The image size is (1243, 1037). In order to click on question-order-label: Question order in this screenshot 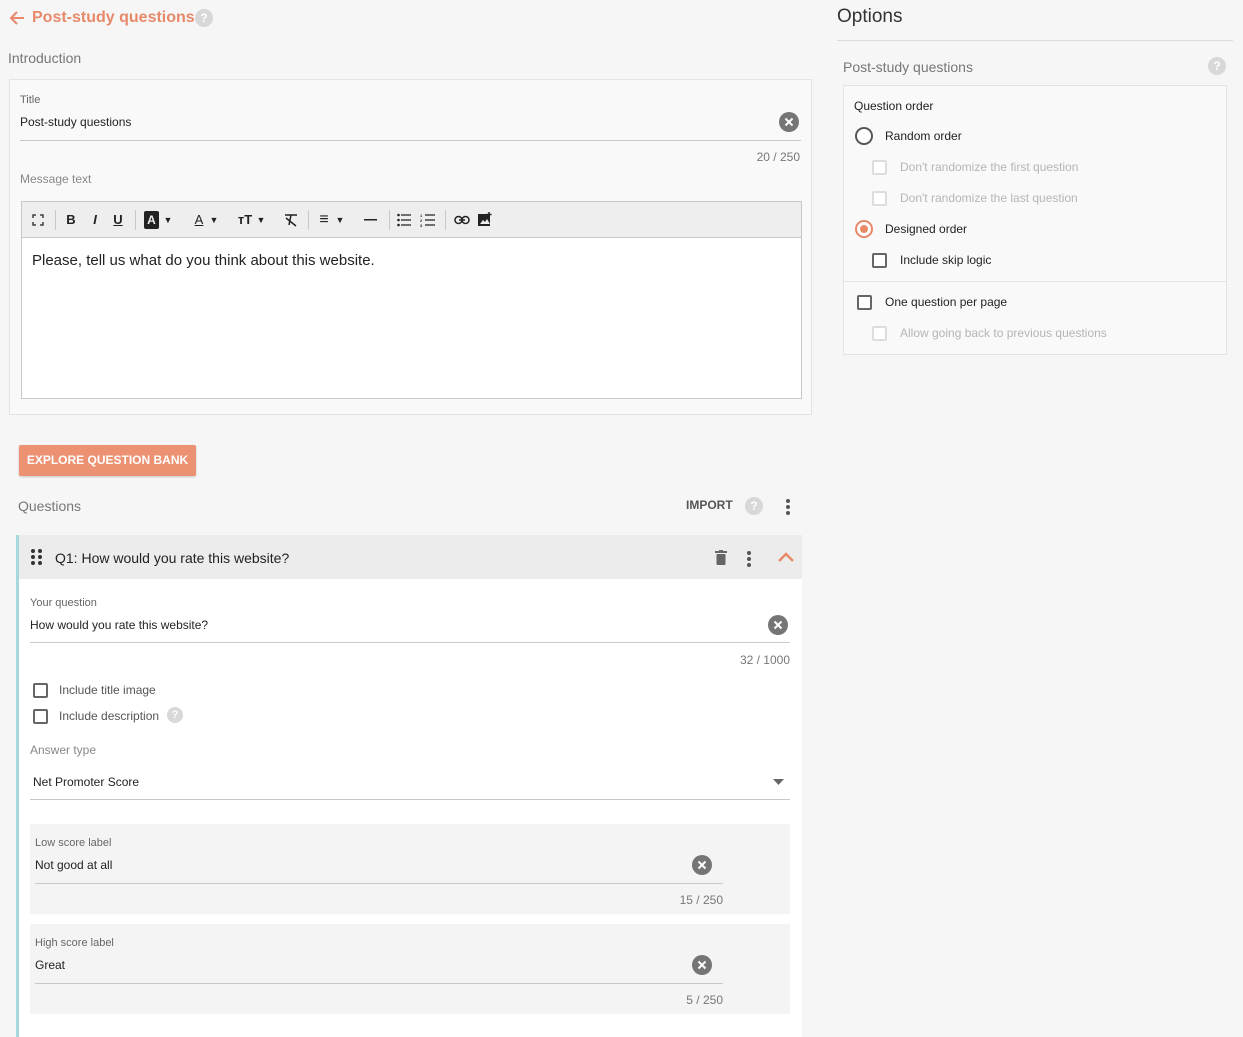, I will do `click(894, 106)`.